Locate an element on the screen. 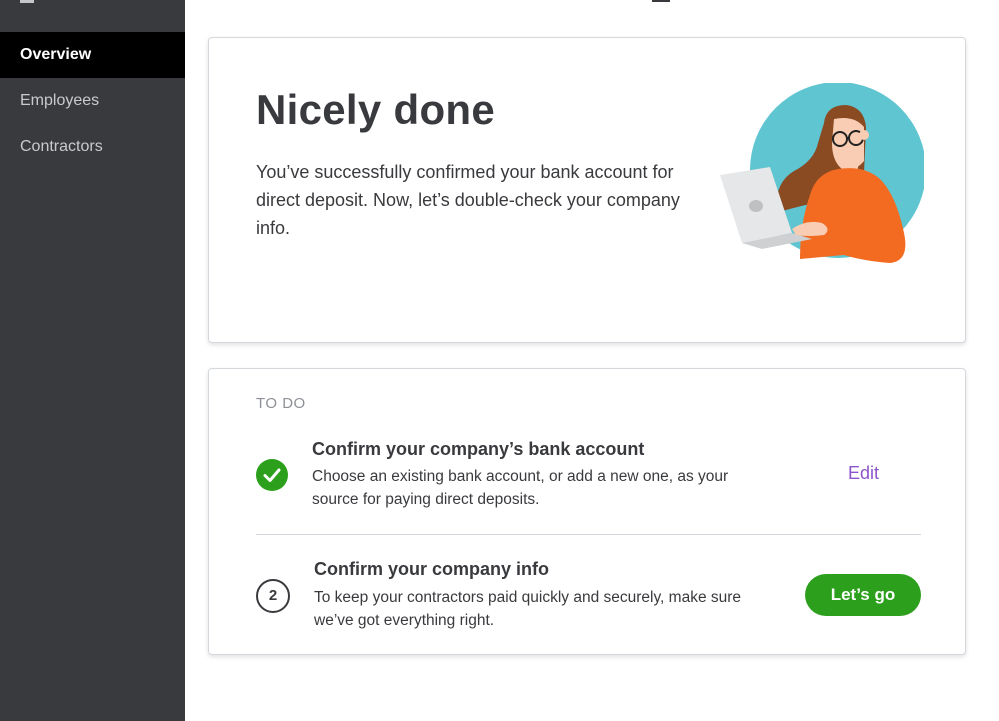 The height and width of the screenshot is (721, 999). sidebar-item-label: Contractors is located at coordinates (61, 146).